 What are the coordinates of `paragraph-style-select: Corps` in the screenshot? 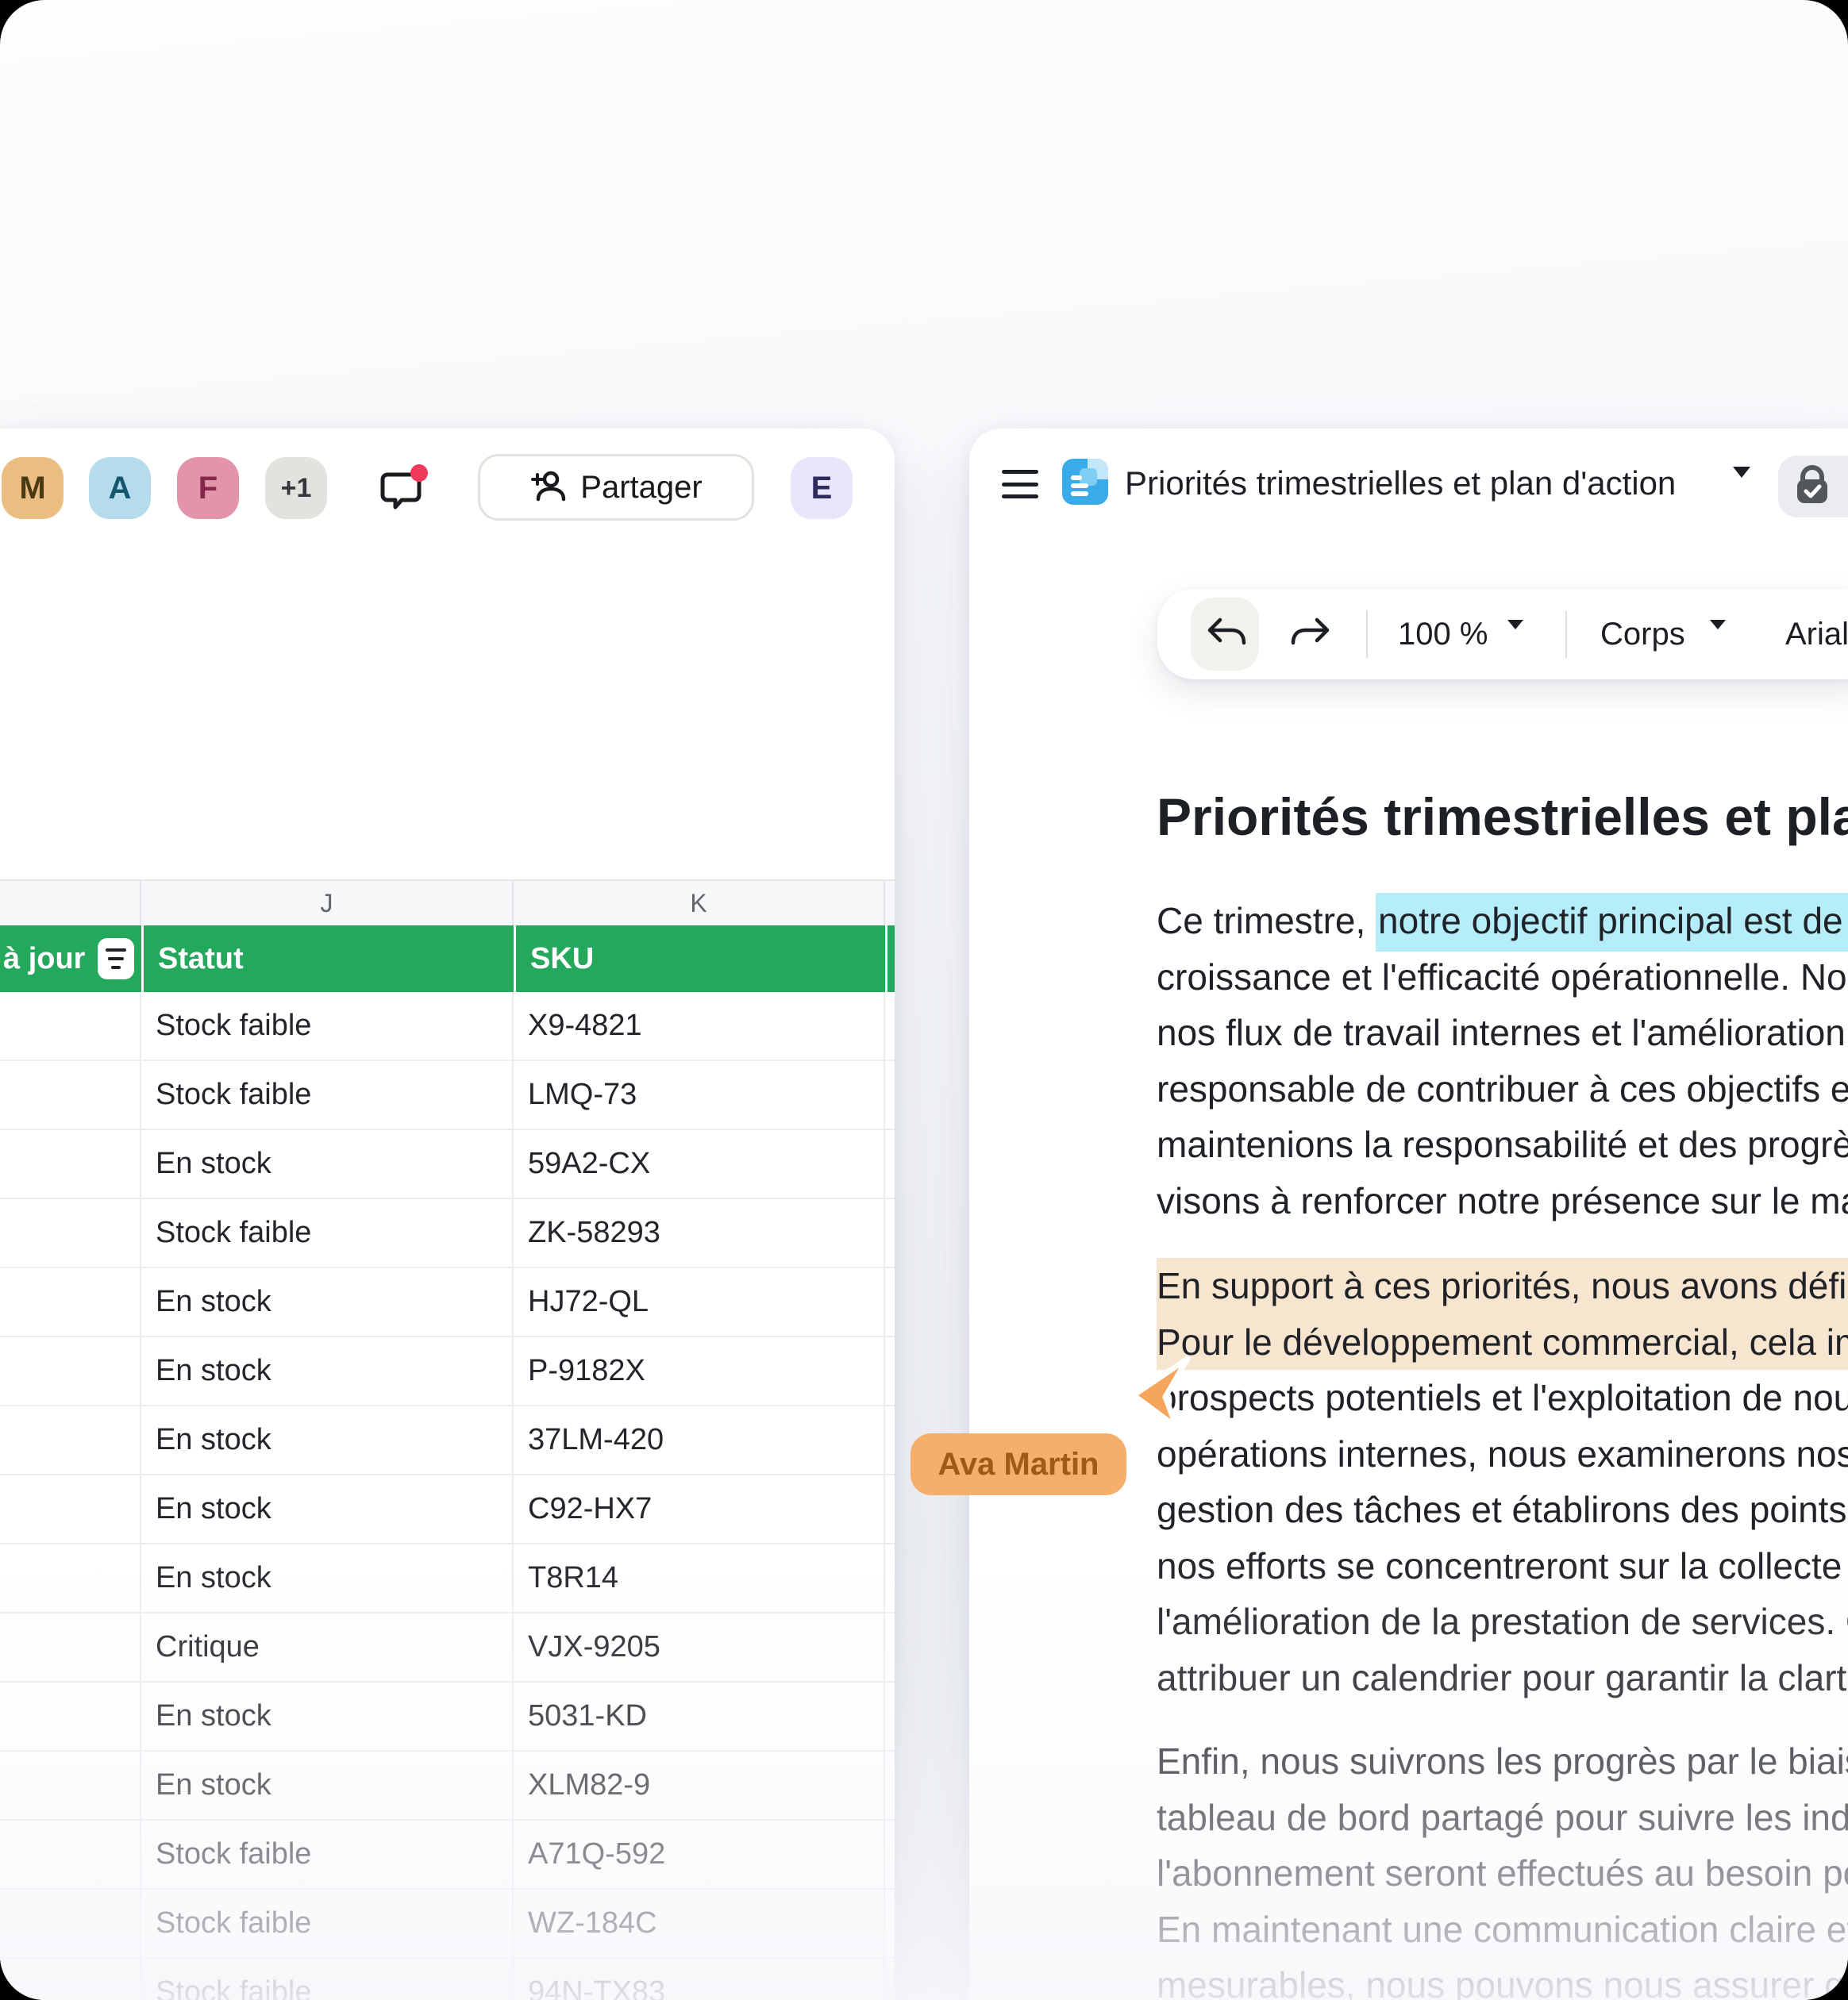 It's located at (1642, 634).